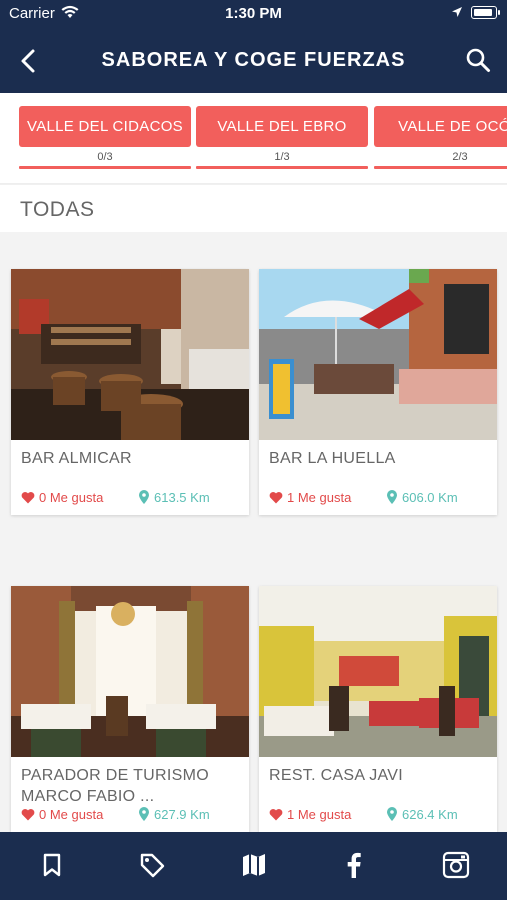 This screenshot has width=507, height=900. I want to click on filter-tab-label: VALLE DE OCÓN, so click(440, 126).